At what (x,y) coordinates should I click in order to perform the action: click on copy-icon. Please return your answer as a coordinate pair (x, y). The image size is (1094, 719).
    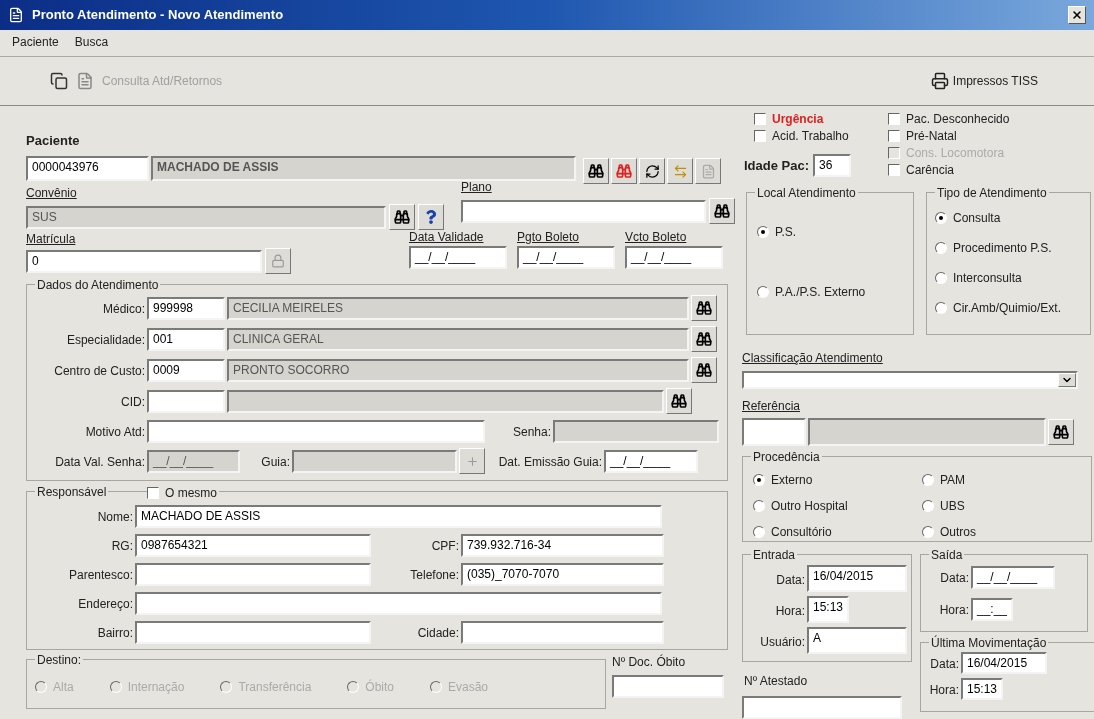
    Looking at the image, I should click on (59, 81).